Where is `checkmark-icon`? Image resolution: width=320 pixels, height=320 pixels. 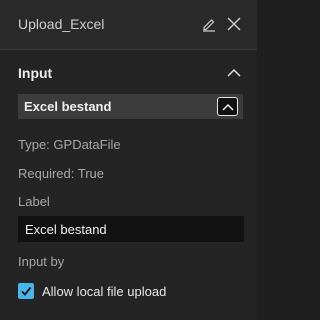 checkmark-icon is located at coordinates (26, 291).